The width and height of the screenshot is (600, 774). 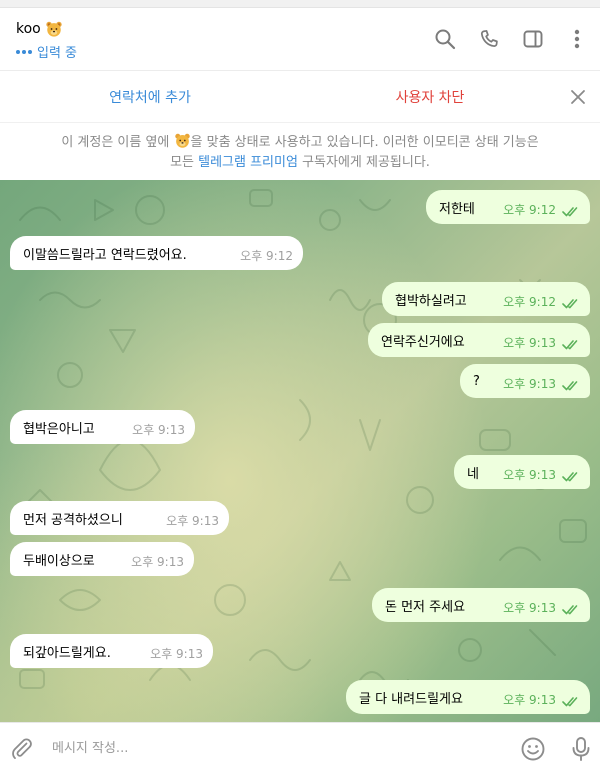 I want to click on contact-action-bar: 연락처에 추가 사용자 차단, so click(x=300, y=96).